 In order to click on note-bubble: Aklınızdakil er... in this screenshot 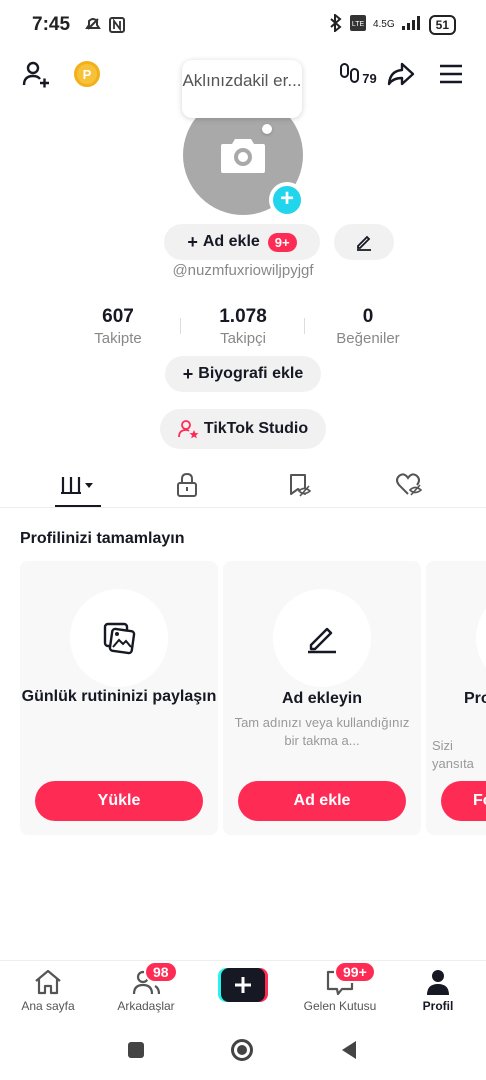, I will do `click(242, 89)`.